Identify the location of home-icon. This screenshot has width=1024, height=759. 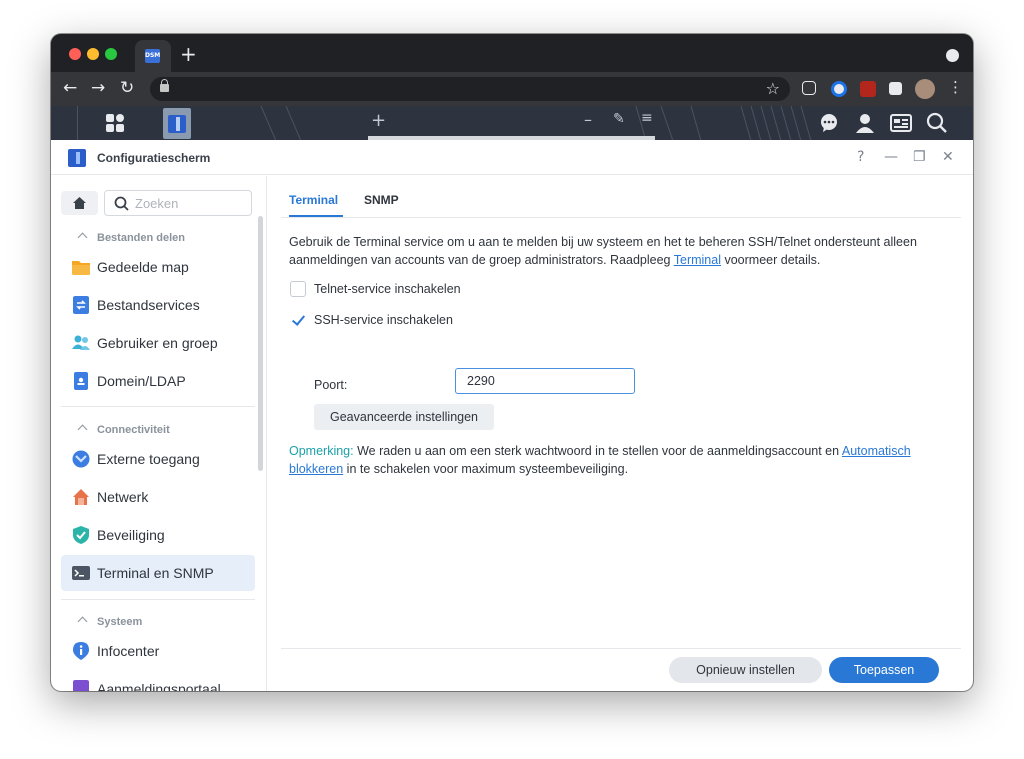
(79, 203).